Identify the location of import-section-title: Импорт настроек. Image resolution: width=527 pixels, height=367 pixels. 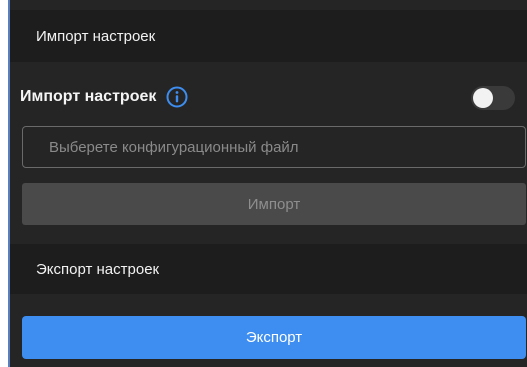
(96, 36).